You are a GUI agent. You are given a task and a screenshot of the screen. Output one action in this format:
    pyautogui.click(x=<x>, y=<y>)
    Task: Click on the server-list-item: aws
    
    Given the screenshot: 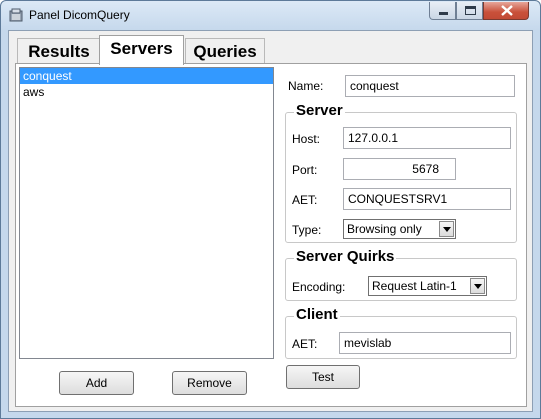 What is the action you would take?
    pyautogui.click(x=146, y=92)
    